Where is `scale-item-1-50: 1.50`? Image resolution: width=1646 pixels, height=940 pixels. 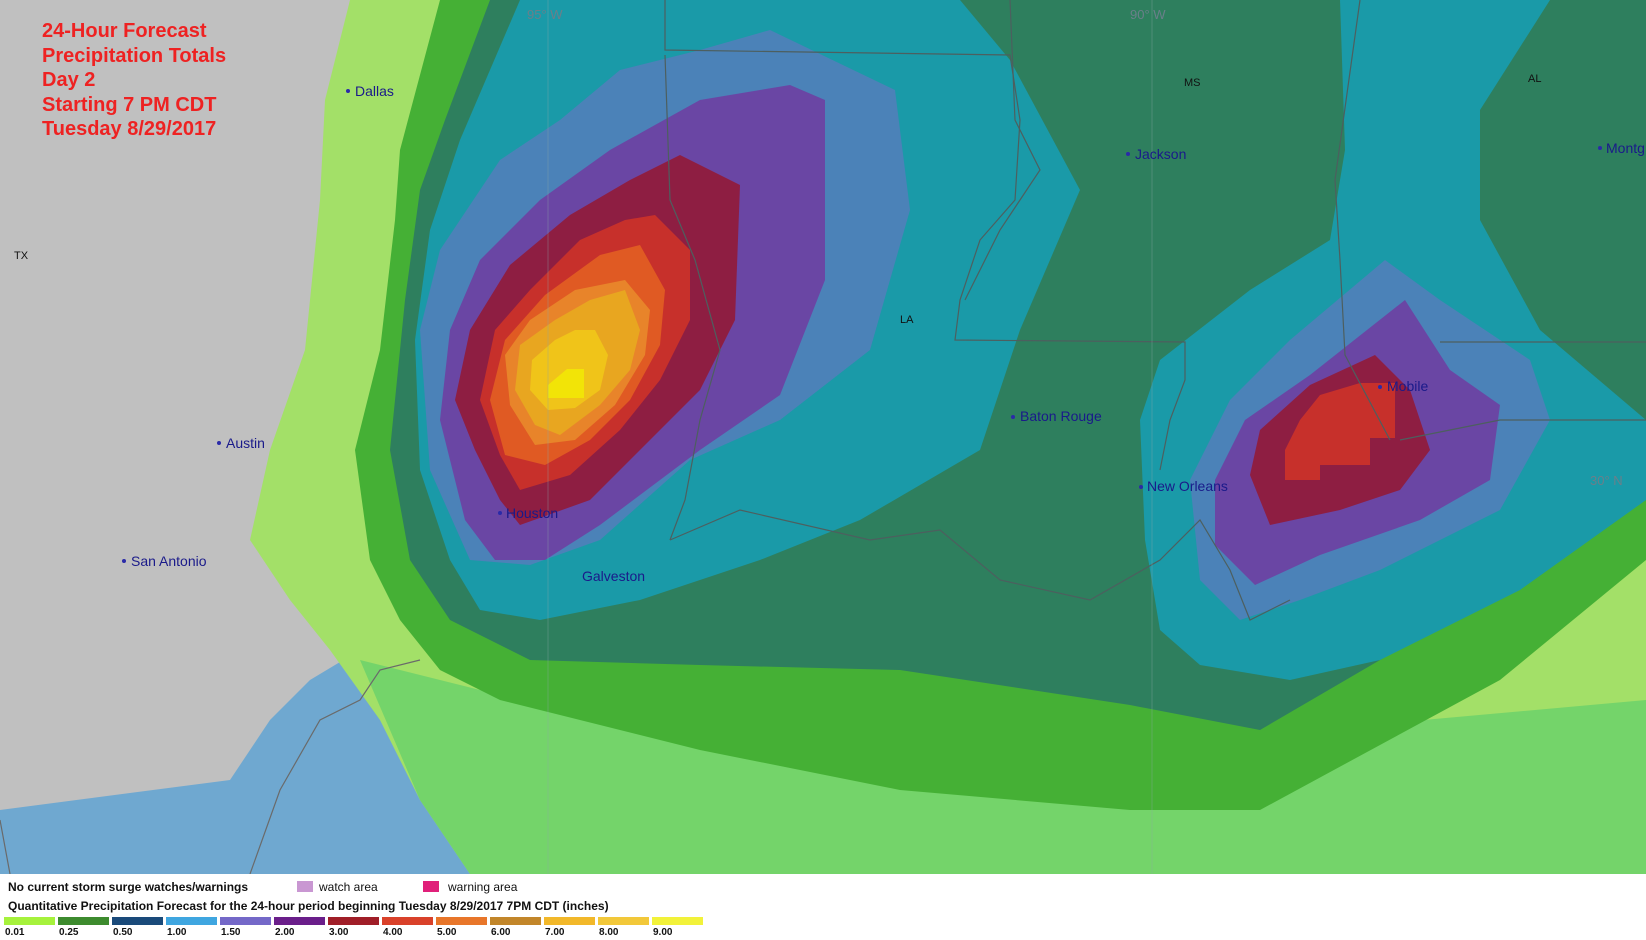
scale-item-1-50: 1.50 is located at coordinates (245, 928).